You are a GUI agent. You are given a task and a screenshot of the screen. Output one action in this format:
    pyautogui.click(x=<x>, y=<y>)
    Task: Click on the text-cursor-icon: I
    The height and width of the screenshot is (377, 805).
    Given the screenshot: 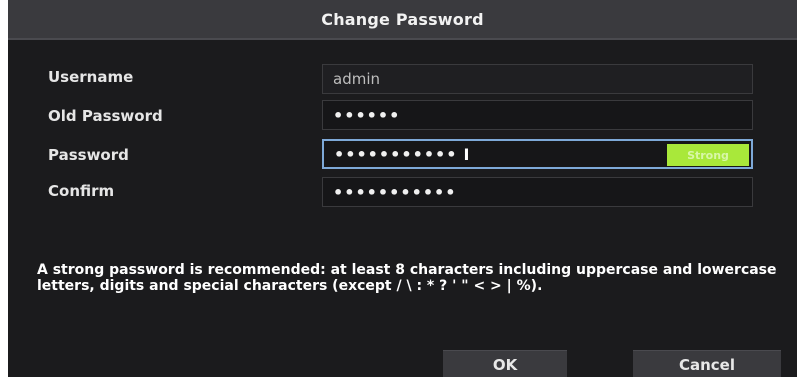 What is the action you would take?
    pyautogui.click(x=466, y=154)
    